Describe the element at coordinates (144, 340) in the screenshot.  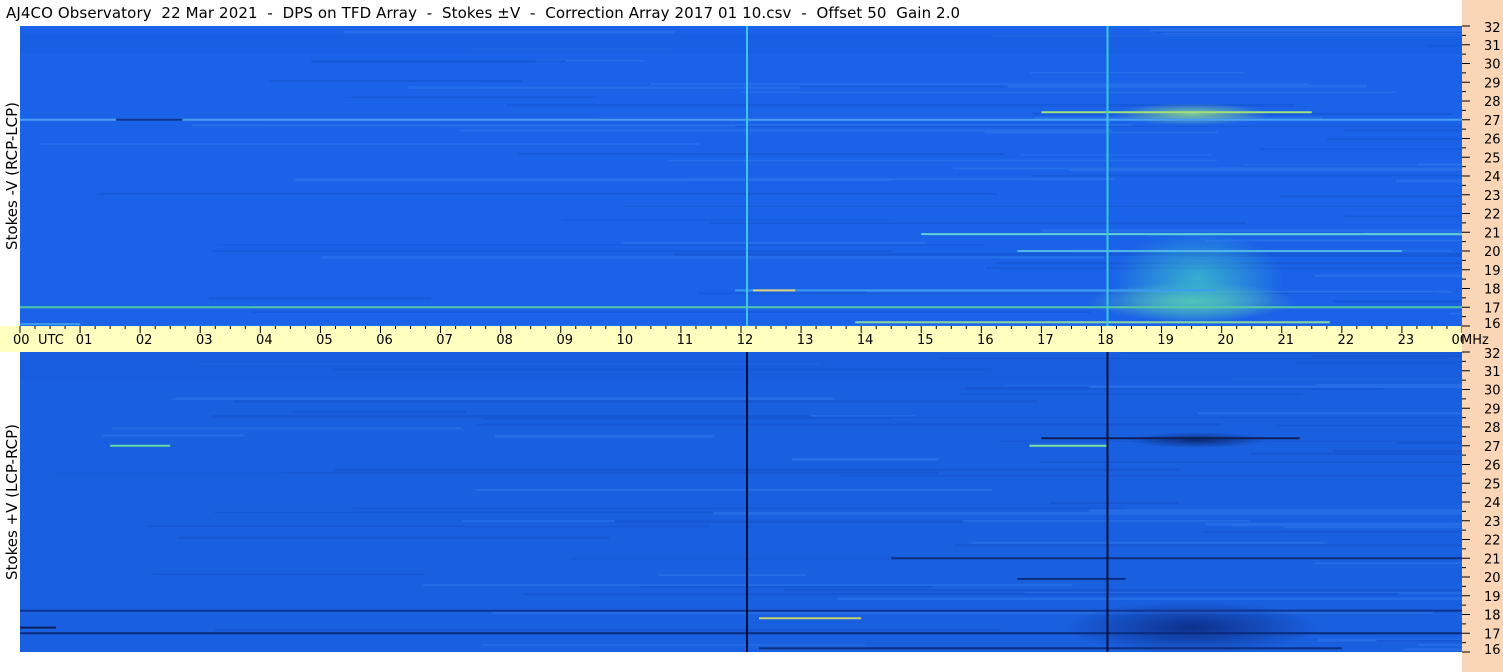
I see `time-tick-label: 02` at that location.